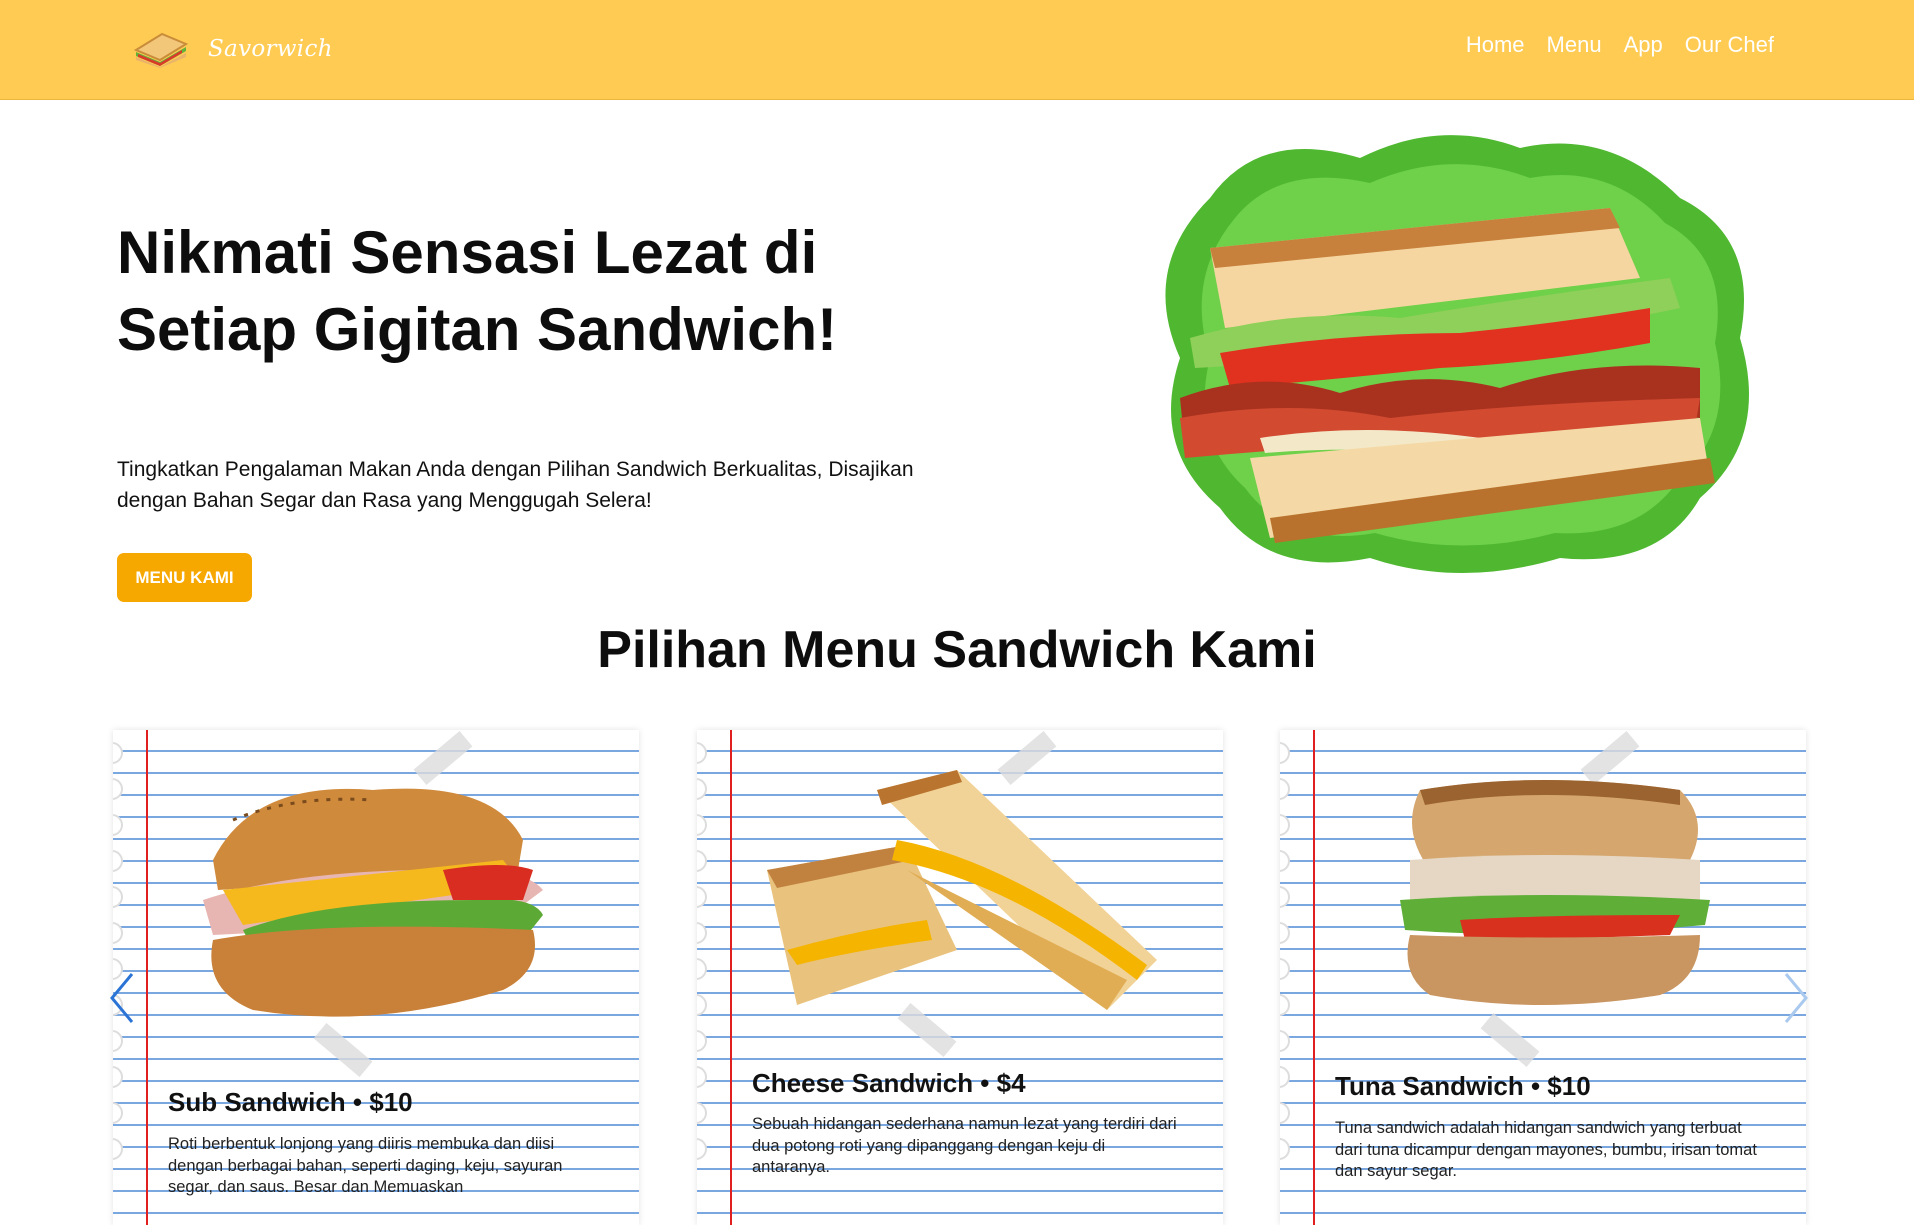 This screenshot has width=1914, height=1225. Describe the element at coordinates (373, 902) in the screenshot. I see `sub-sandwich-image` at that location.